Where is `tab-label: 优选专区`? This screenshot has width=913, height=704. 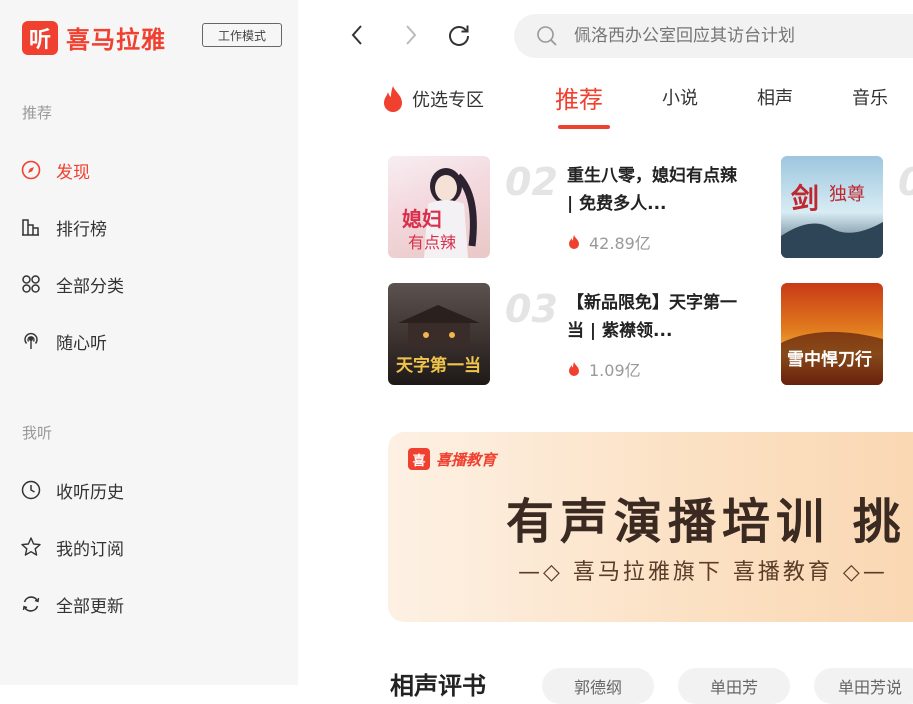 tab-label: 优选专区 is located at coordinates (448, 100).